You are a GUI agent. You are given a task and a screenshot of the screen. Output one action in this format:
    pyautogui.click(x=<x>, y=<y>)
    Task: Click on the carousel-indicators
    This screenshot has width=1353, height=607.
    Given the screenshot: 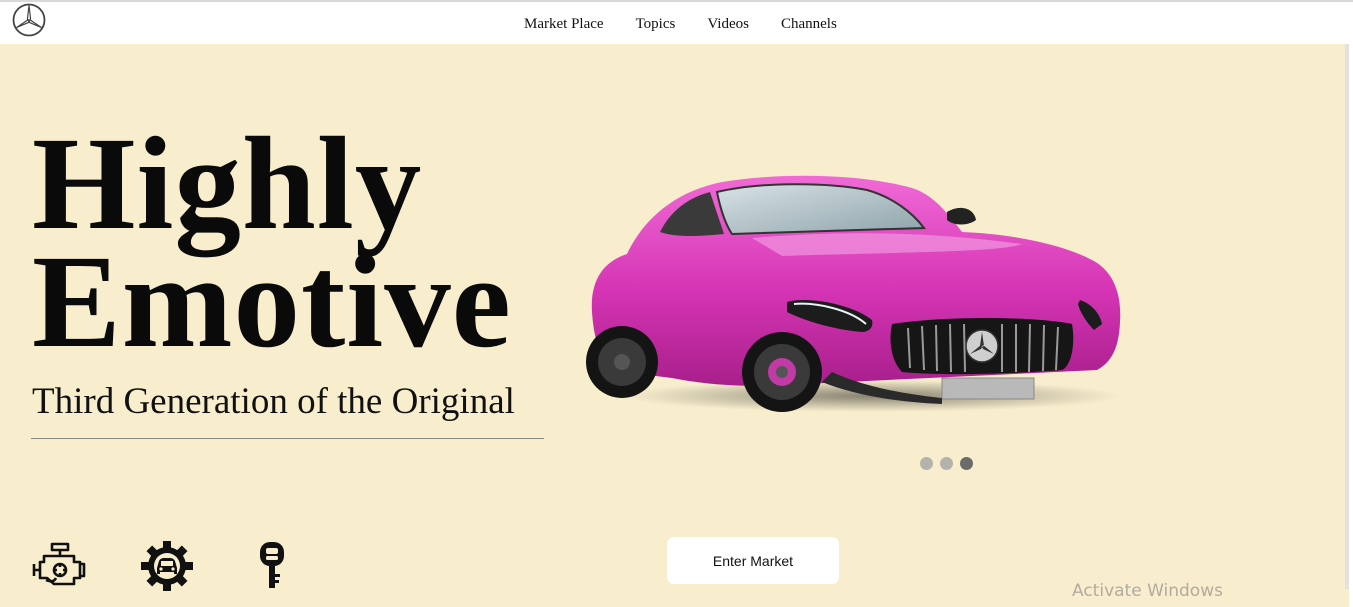 What is the action you would take?
    pyautogui.click(x=950, y=463)
    